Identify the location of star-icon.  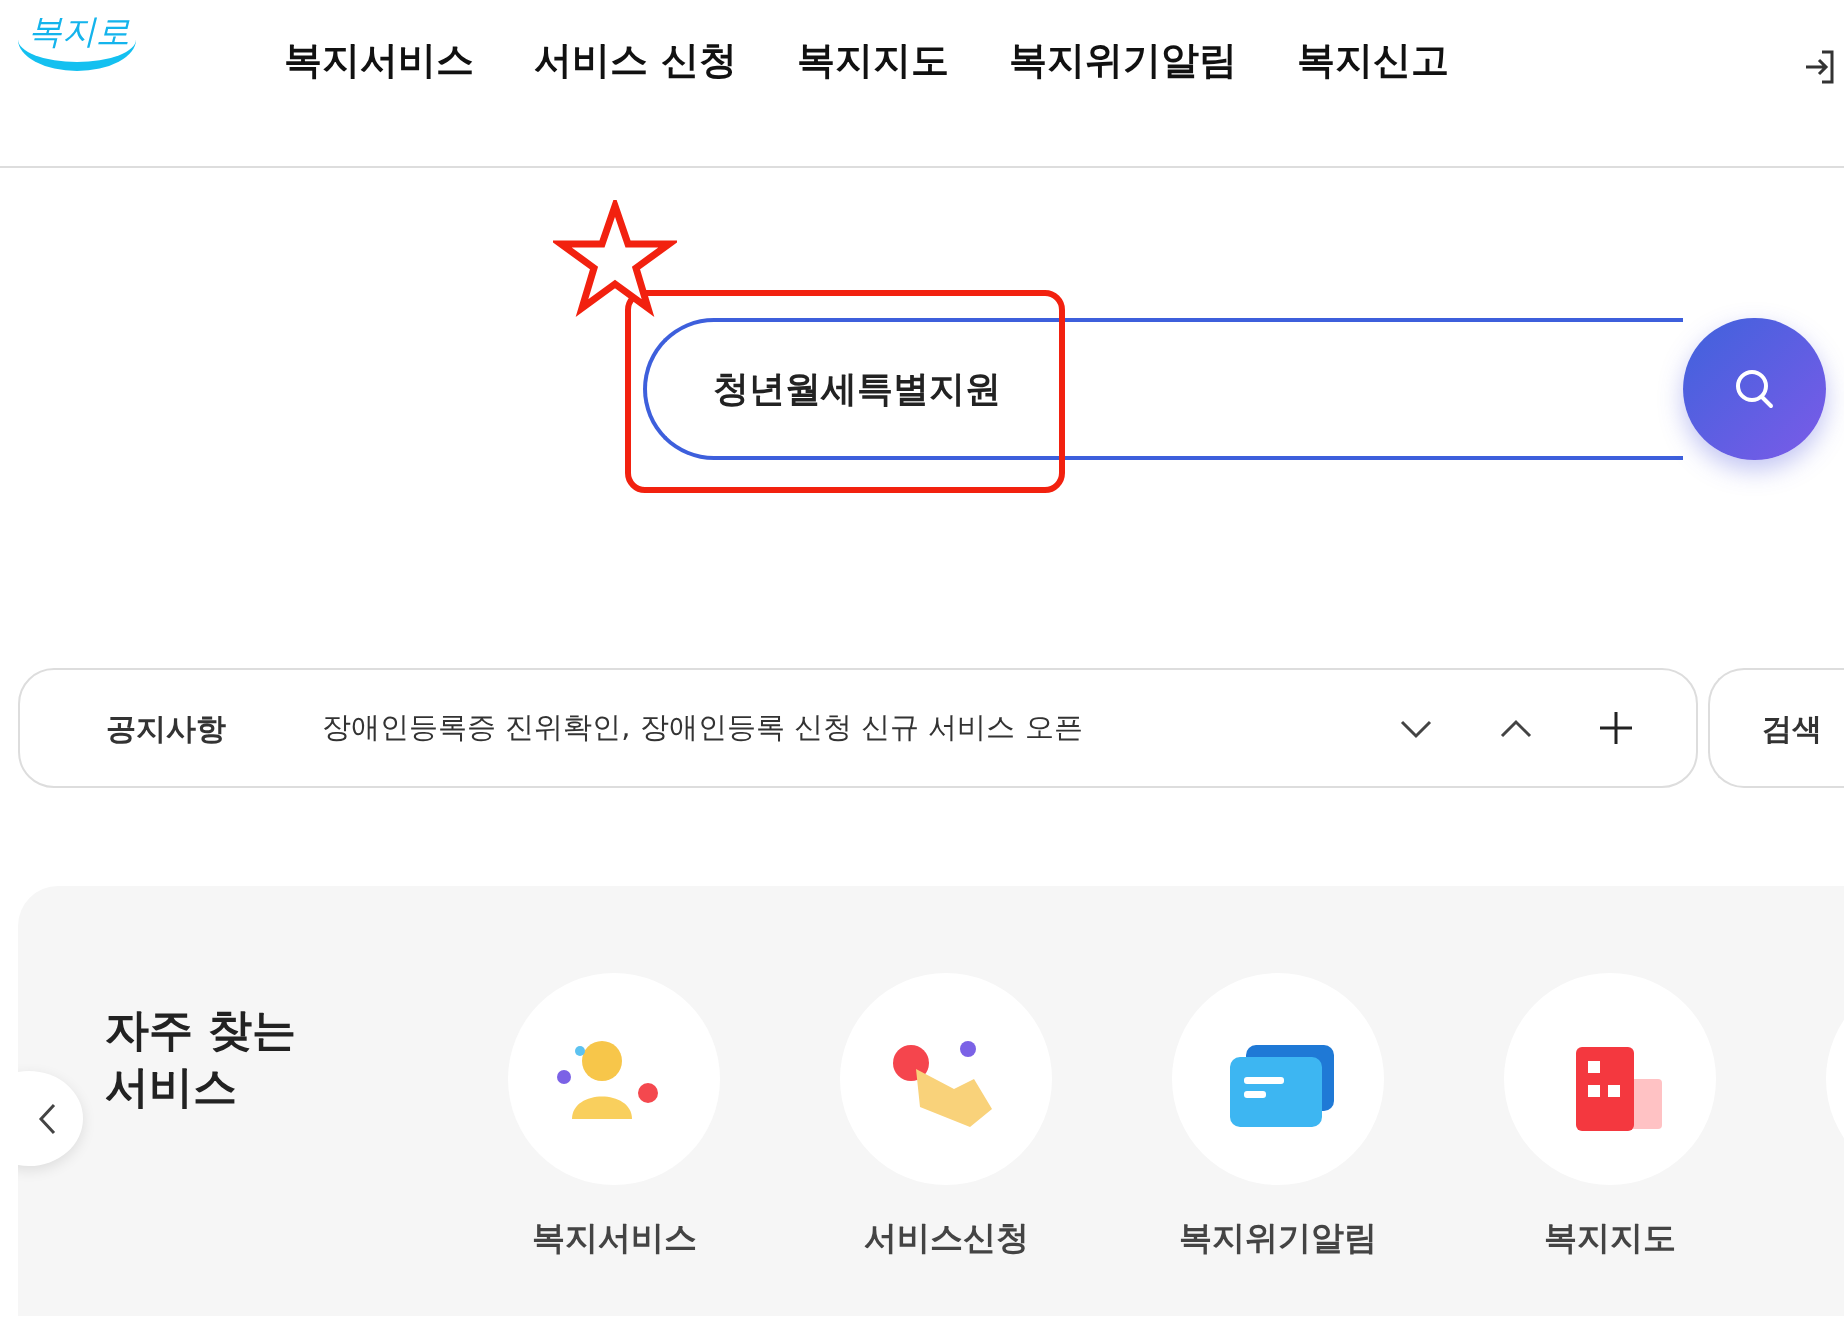
(615, 259).